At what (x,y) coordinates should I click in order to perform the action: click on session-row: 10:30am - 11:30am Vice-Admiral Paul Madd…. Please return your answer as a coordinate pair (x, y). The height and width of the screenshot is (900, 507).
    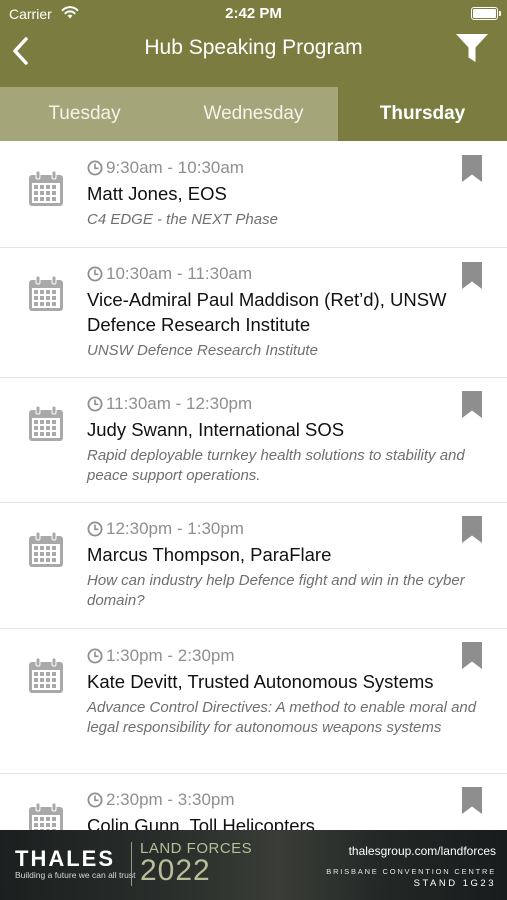
    Looking at the image, I should click on (253, 313).